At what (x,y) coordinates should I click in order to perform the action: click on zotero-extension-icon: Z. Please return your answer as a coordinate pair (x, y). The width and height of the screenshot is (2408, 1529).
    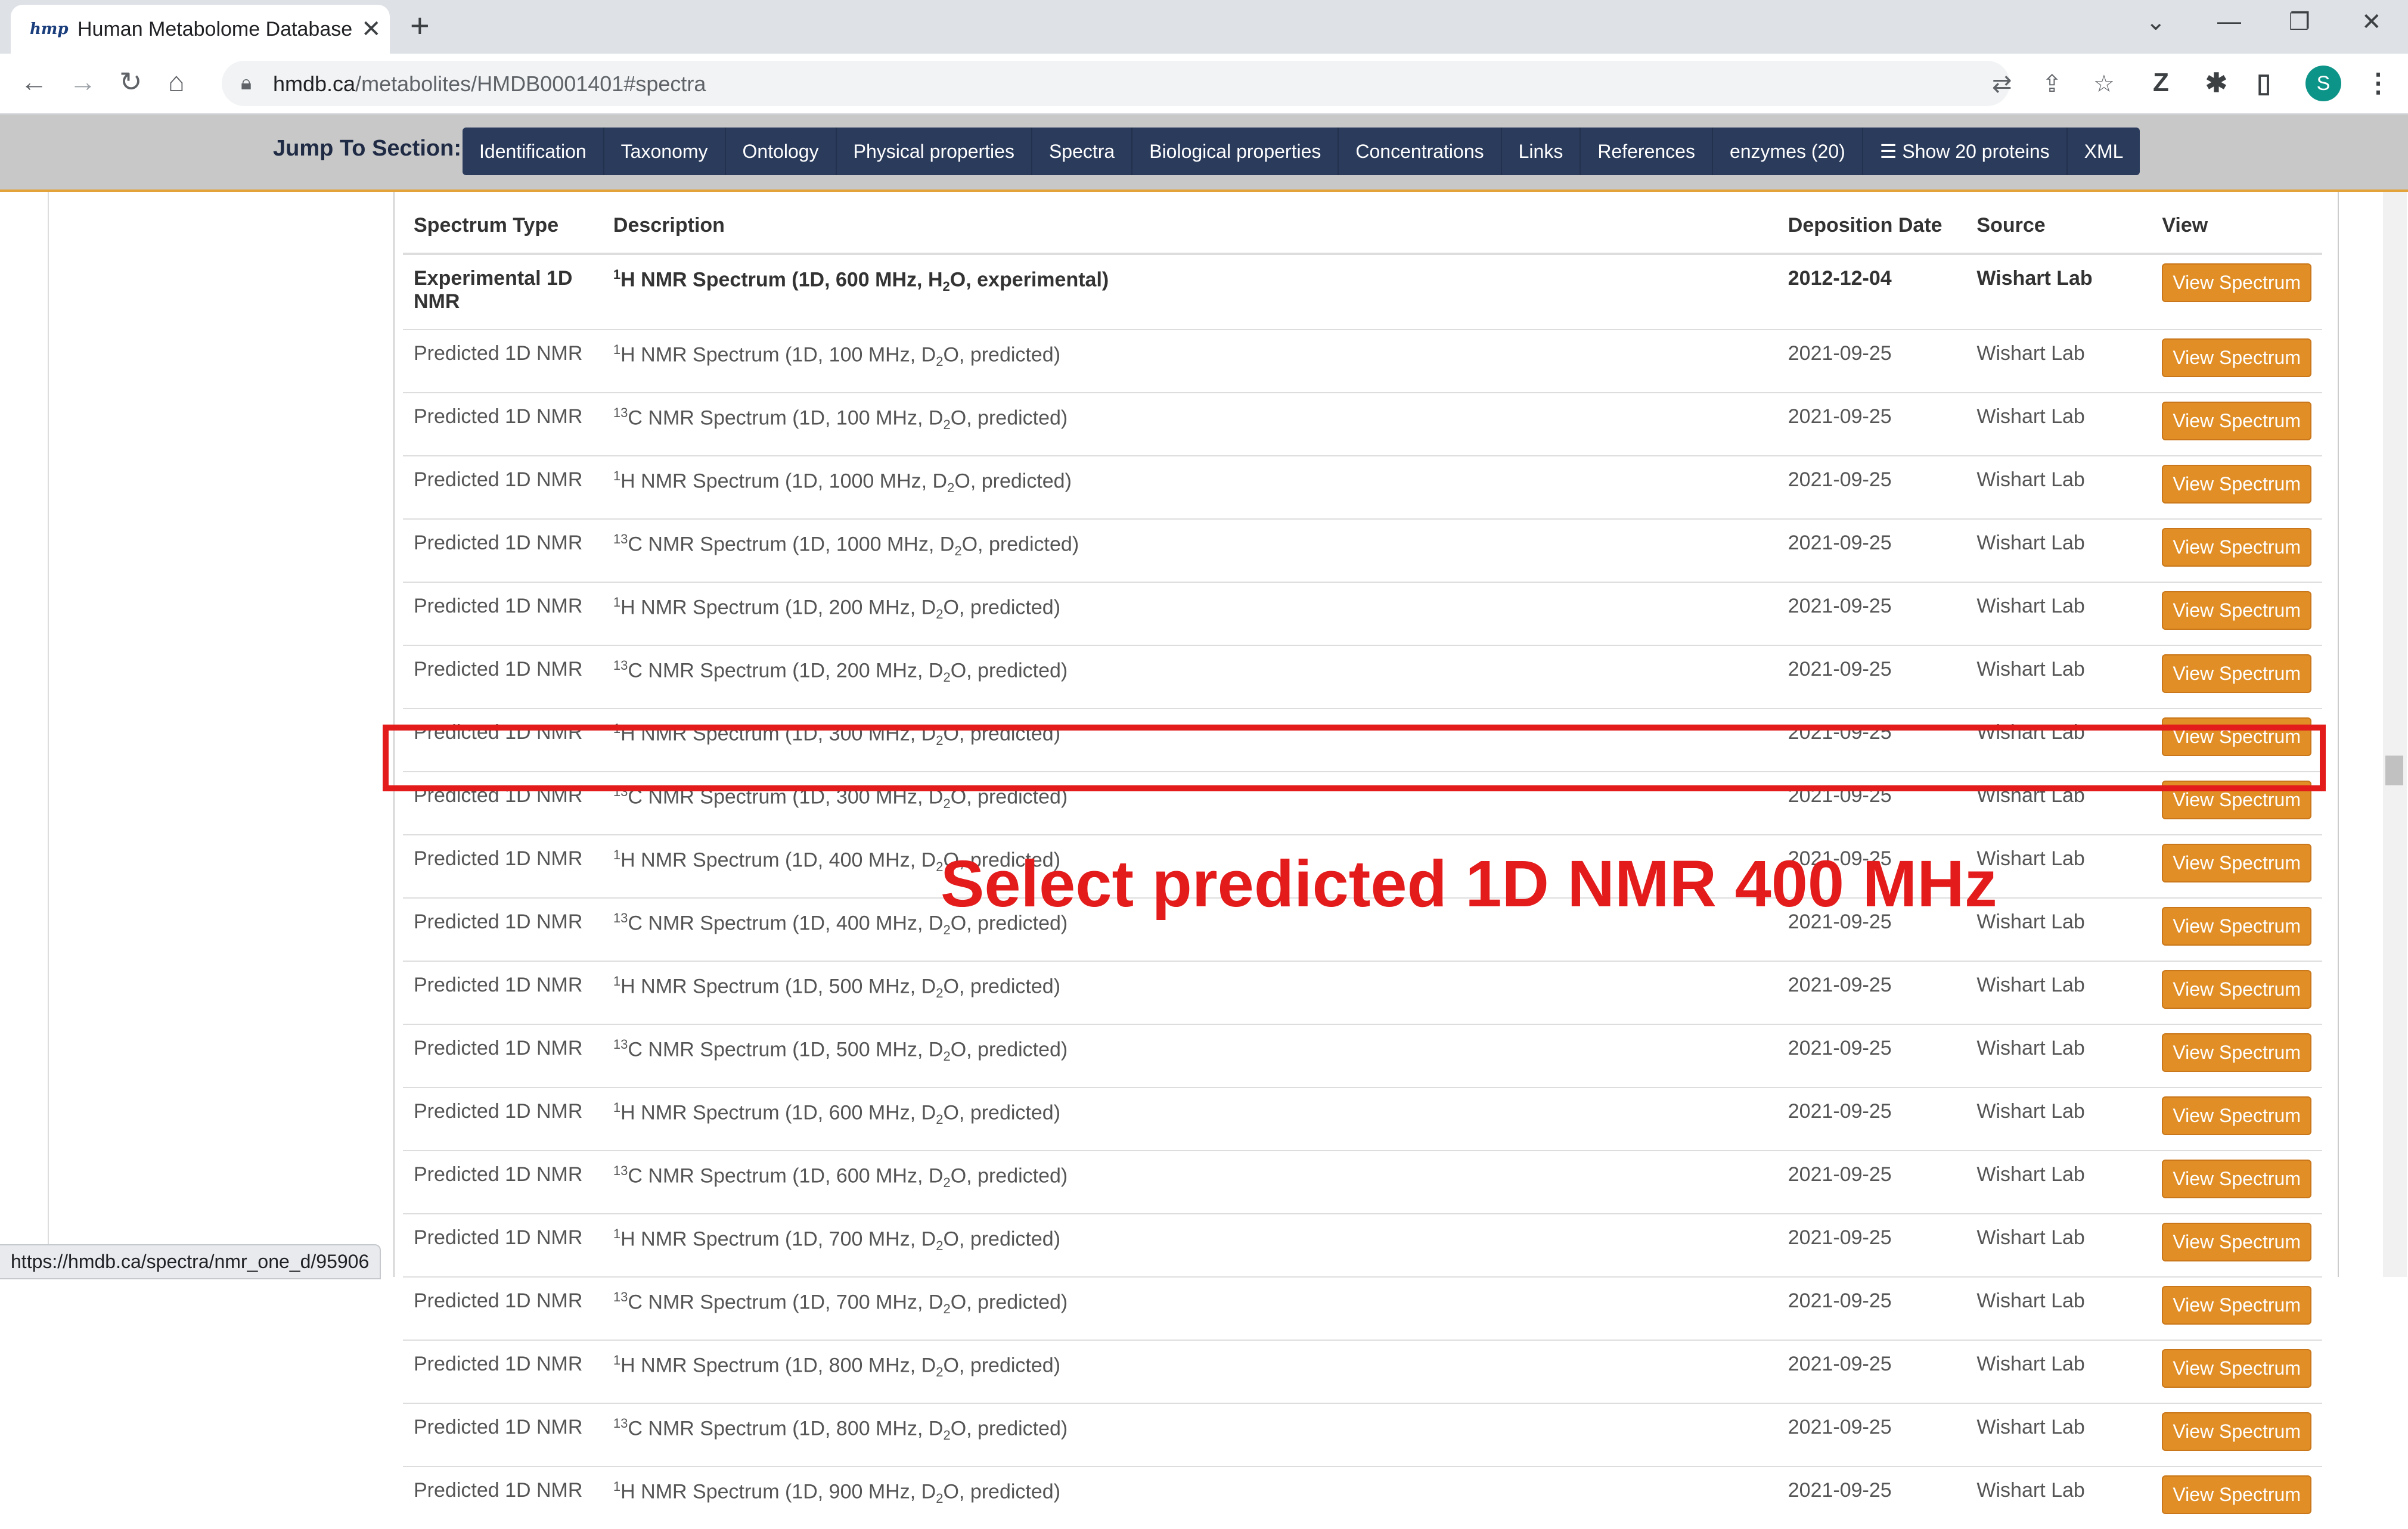
    Looking at the image, I should click on (2161, 83).